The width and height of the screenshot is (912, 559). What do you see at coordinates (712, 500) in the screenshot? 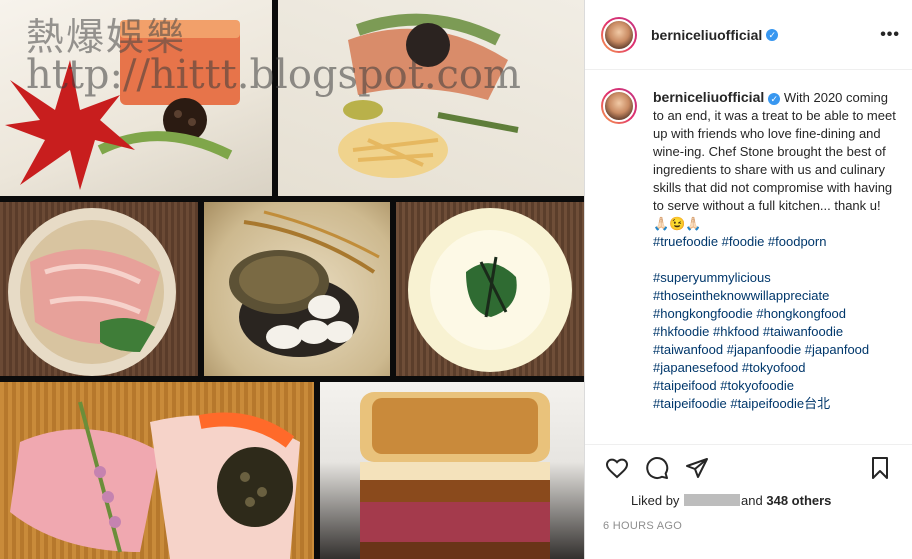
I see `blurred-username` at bounding box center [712, 500].